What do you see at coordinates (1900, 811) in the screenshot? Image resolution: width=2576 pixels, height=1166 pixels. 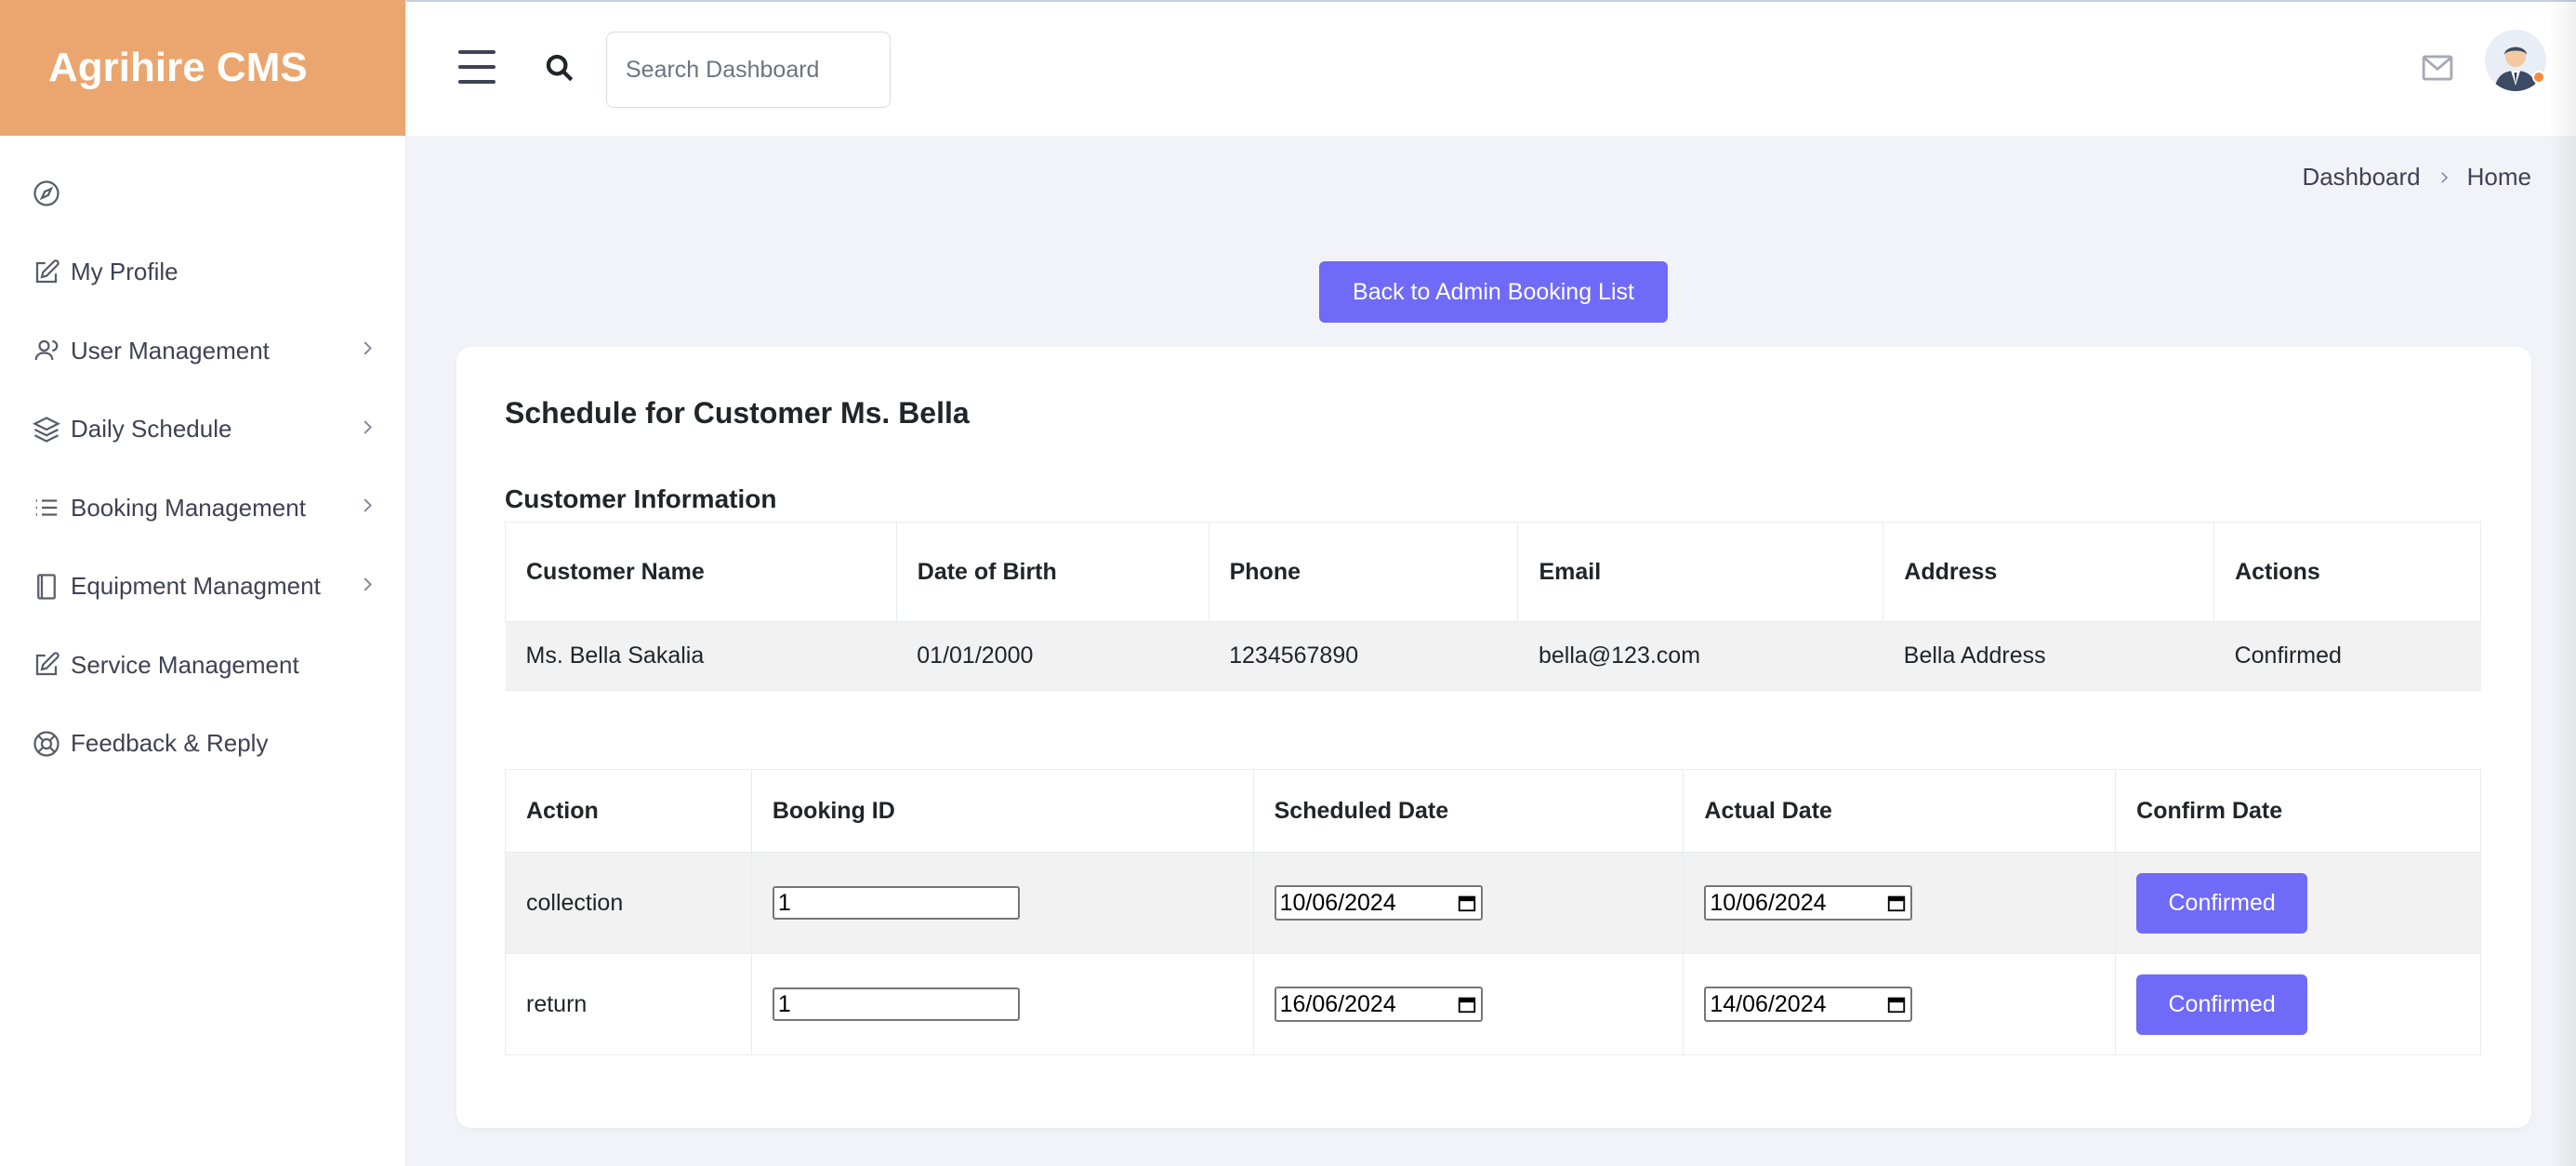 I see `column-header: Actual Date` at bounding box center [1900, 811].